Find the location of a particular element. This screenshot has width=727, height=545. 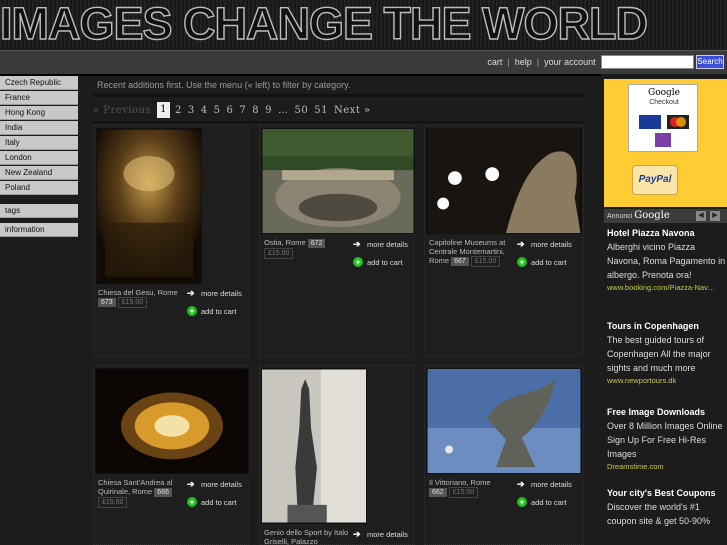

site-title: IMAGES CHANGE THE WORLD is located at coordinates (363, 25).